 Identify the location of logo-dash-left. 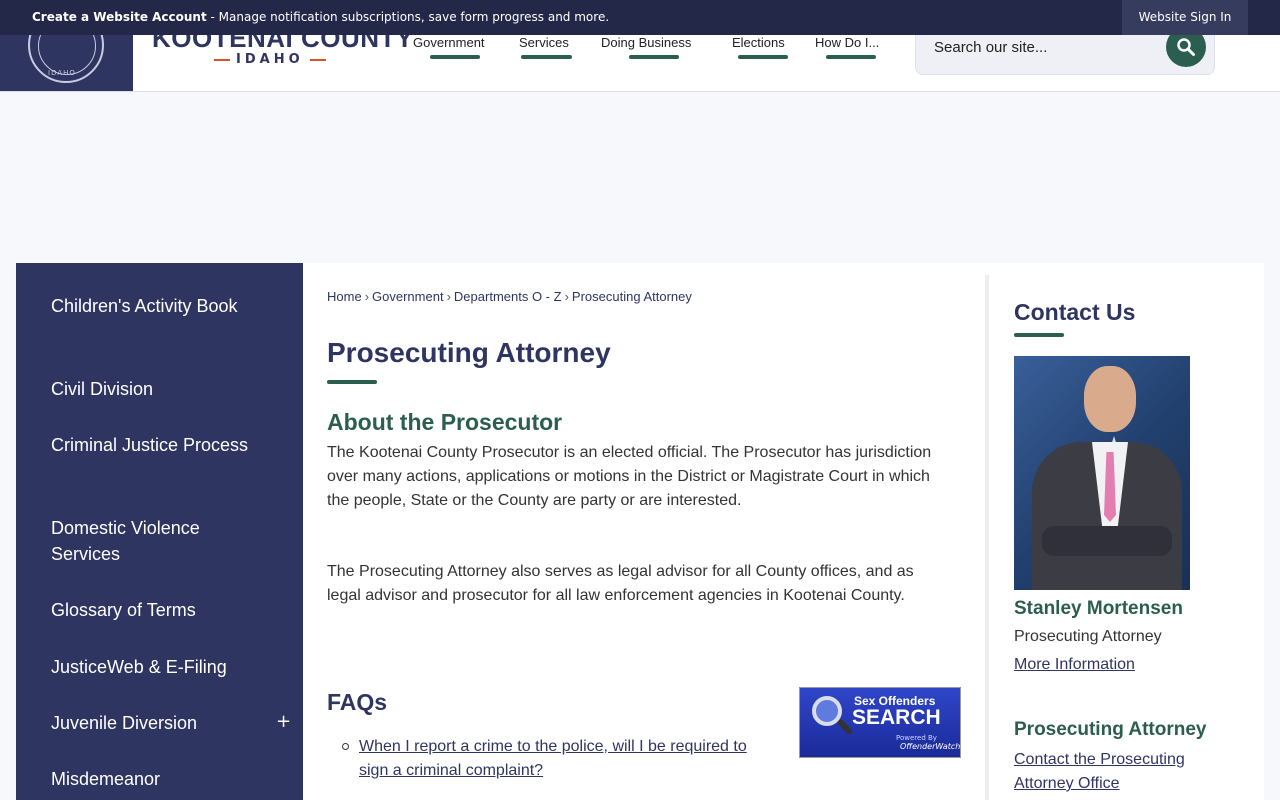
(222, 59).